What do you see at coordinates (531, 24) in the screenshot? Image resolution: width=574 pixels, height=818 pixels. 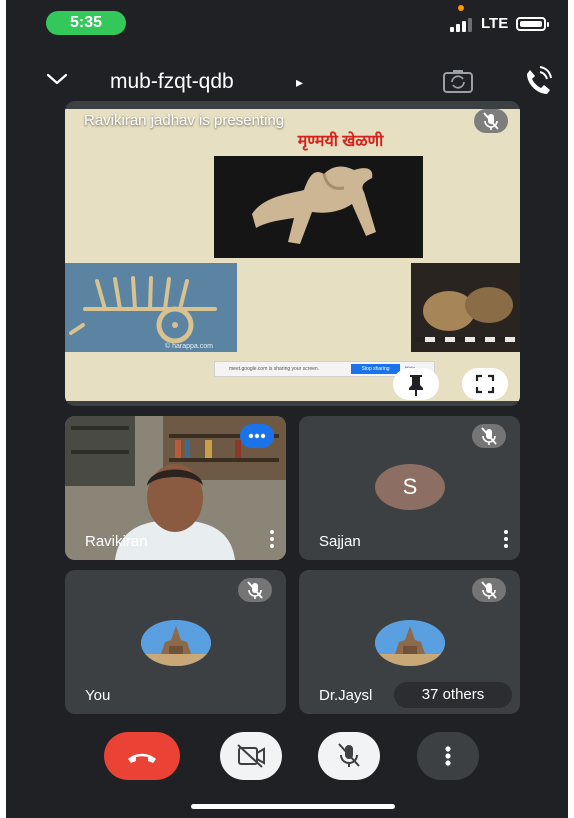 I see `battery-icon` at bounding box center [531, 24].